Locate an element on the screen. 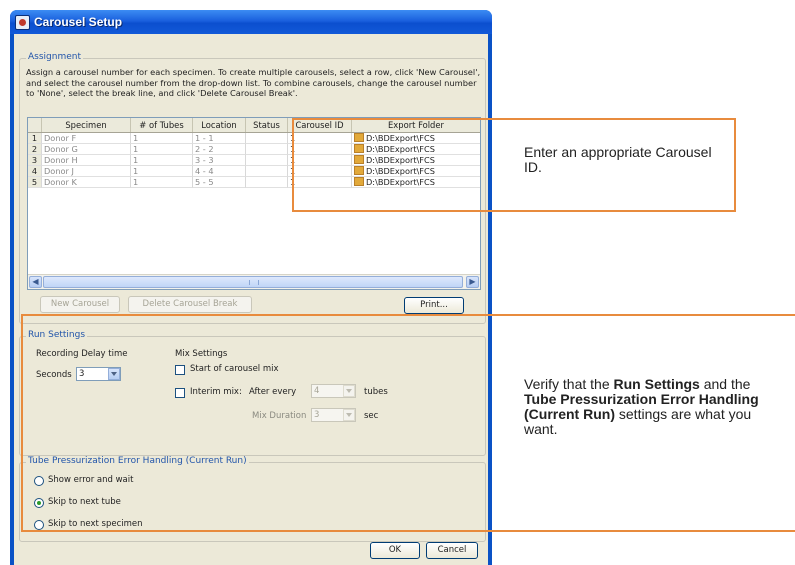 Image resolution: width=795 pixels, height=565 pixels. scroll-left-icon: ◀ is located at coordinates (35, 282).